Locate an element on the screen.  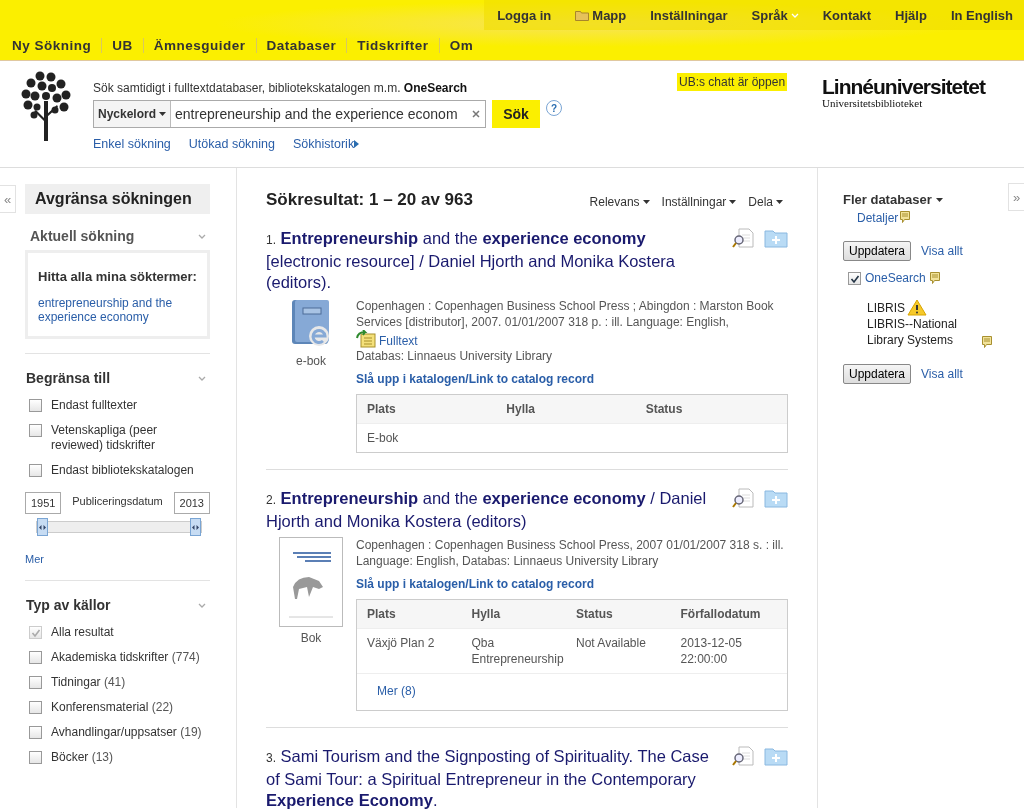
option-label: Endast fulltexter is located at coordinates (94, 405).